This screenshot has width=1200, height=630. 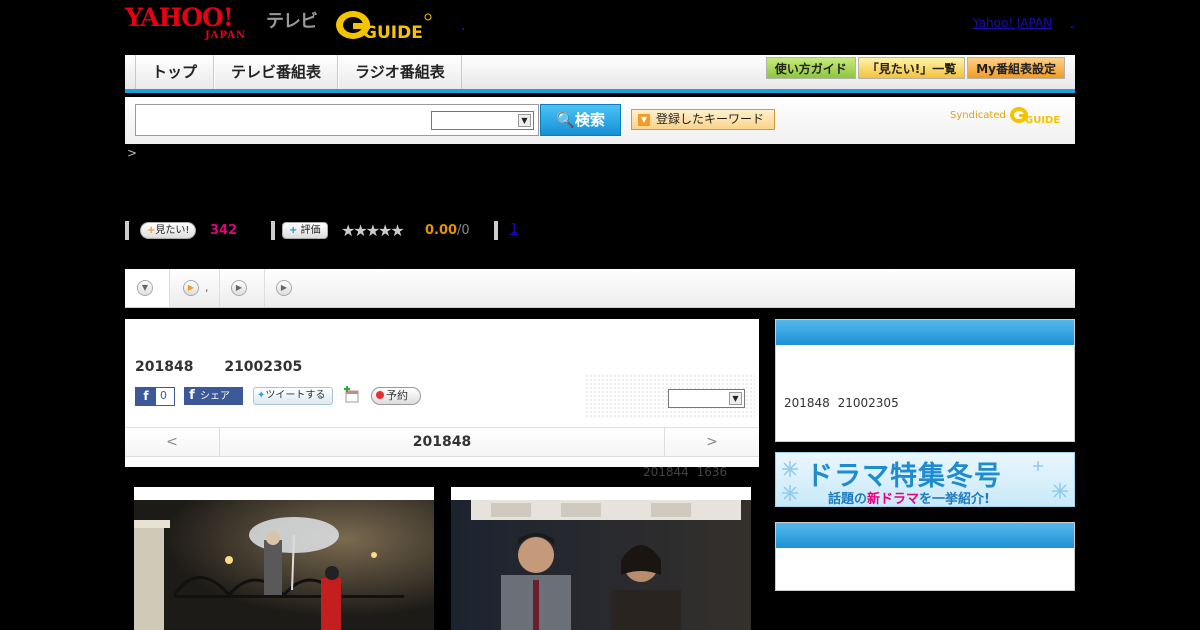 I want to click on facebook-like-count: 0, so click(x=163, y=395).